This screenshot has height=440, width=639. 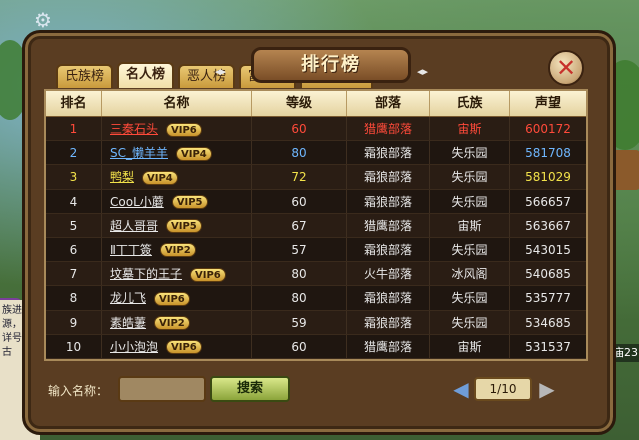 What do you see at coordinates (137, 202) in the screenshot?
I see `player-name-link: CooL小蘑` at bounding box center [137, 202].